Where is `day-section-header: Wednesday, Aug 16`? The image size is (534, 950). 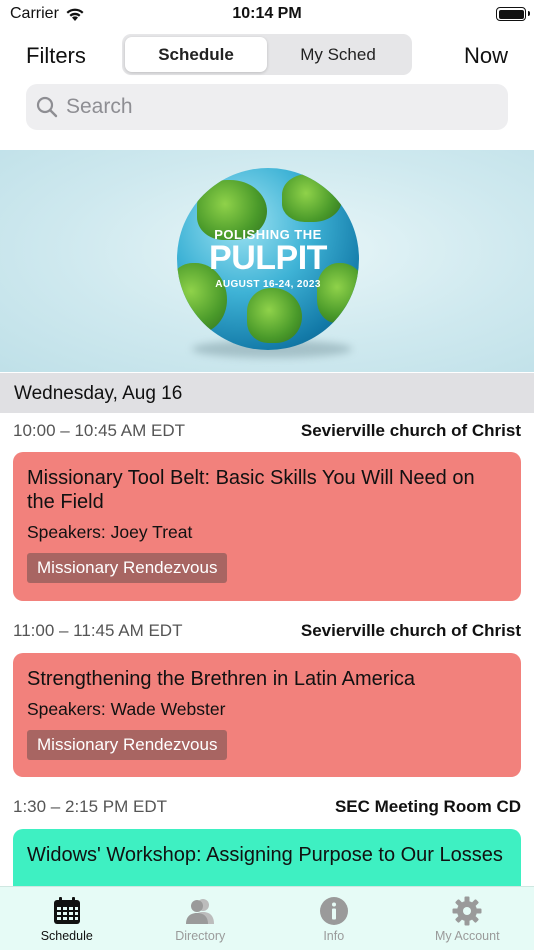 day-section-header: Wednesday, Aug 16 is located at coordinates (267, 393).